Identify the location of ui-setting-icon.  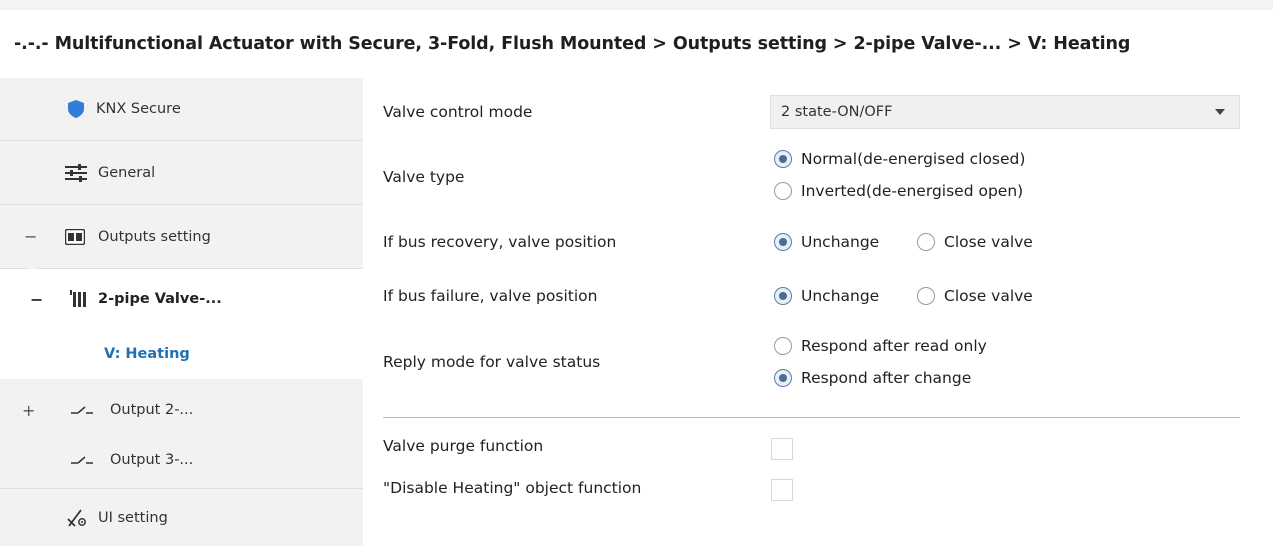
(77, 518).